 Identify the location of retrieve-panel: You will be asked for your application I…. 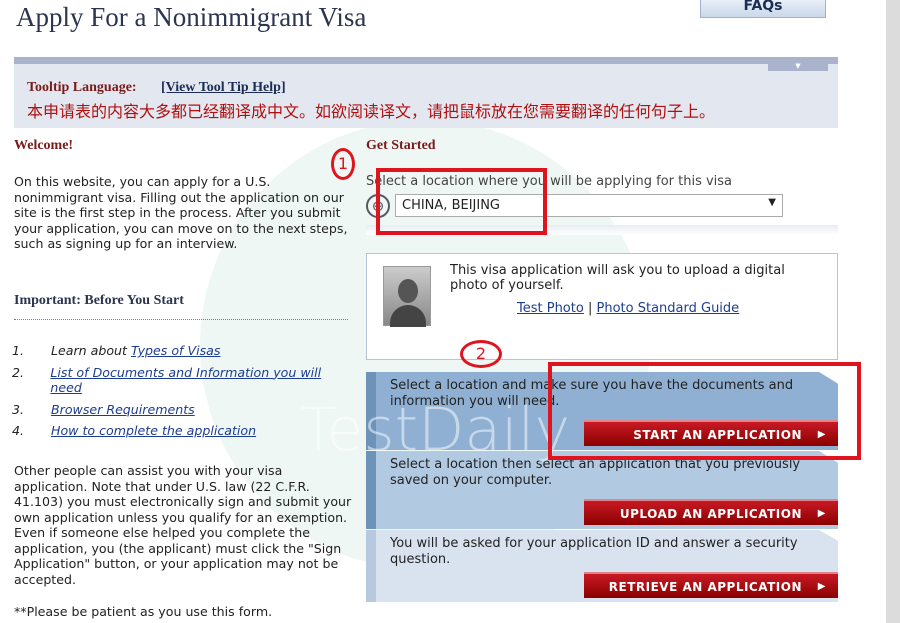
(602, 566).